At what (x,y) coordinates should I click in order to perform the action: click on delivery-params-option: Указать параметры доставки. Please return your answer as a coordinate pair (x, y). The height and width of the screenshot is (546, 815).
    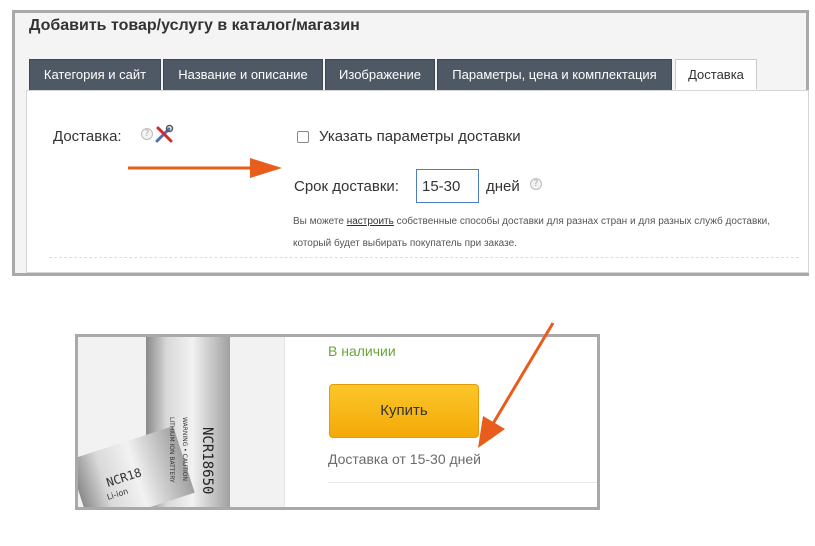
    Looking at the image, I should click on (409, 136).